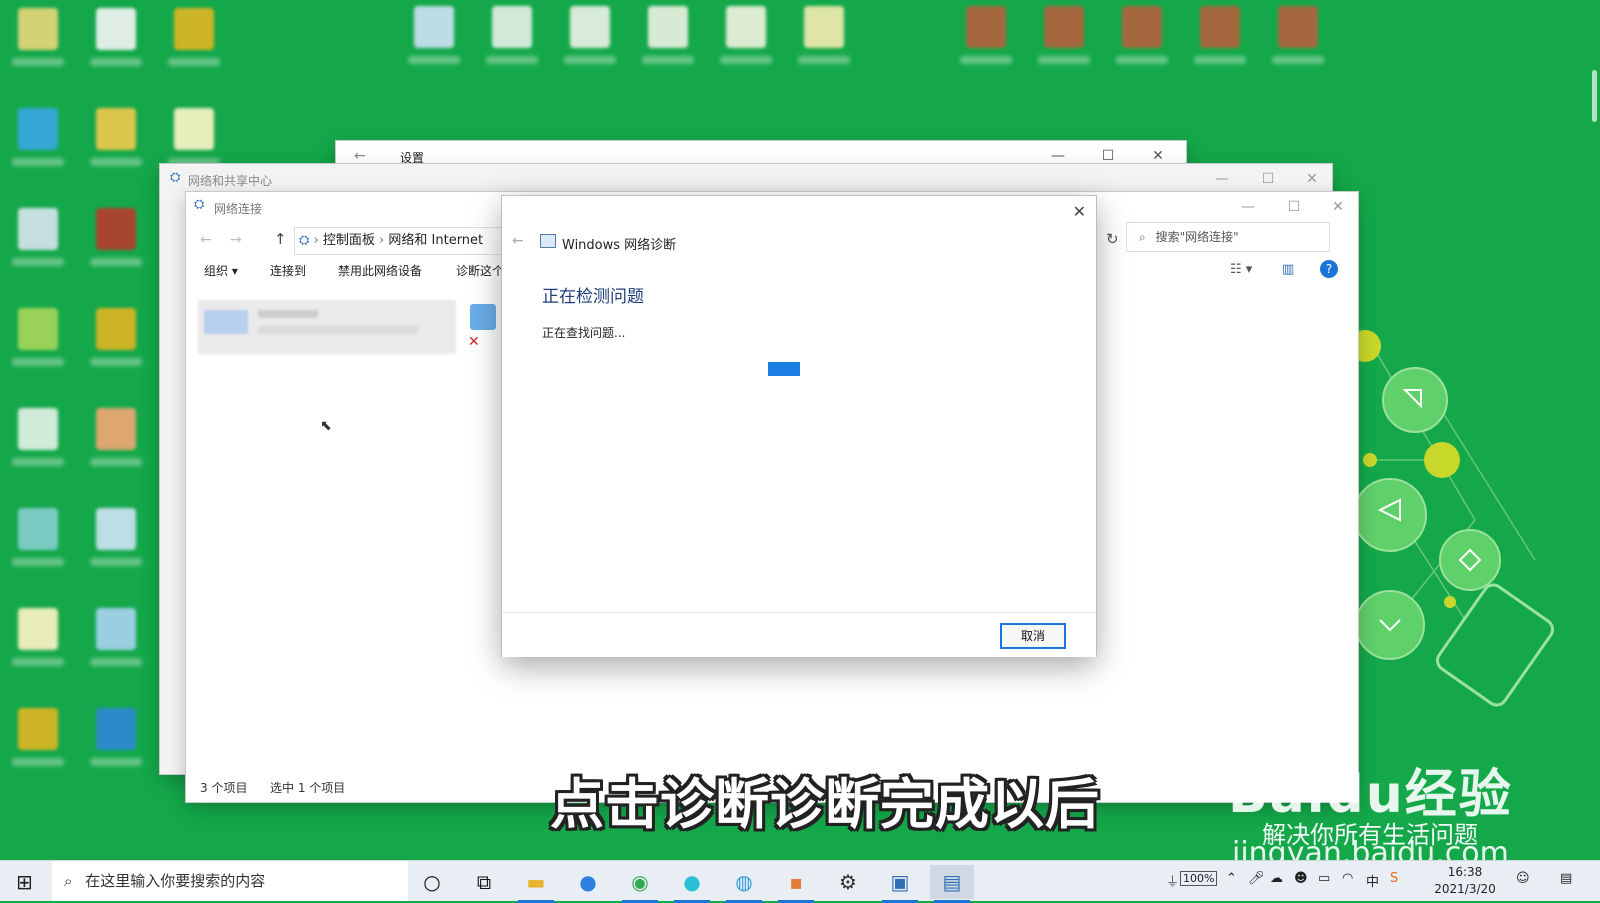  What do you see at coordinates (1172, 880) in the screenshot?
I see `power-plug-icon: ⏚` at bounding box center [1172, 880].